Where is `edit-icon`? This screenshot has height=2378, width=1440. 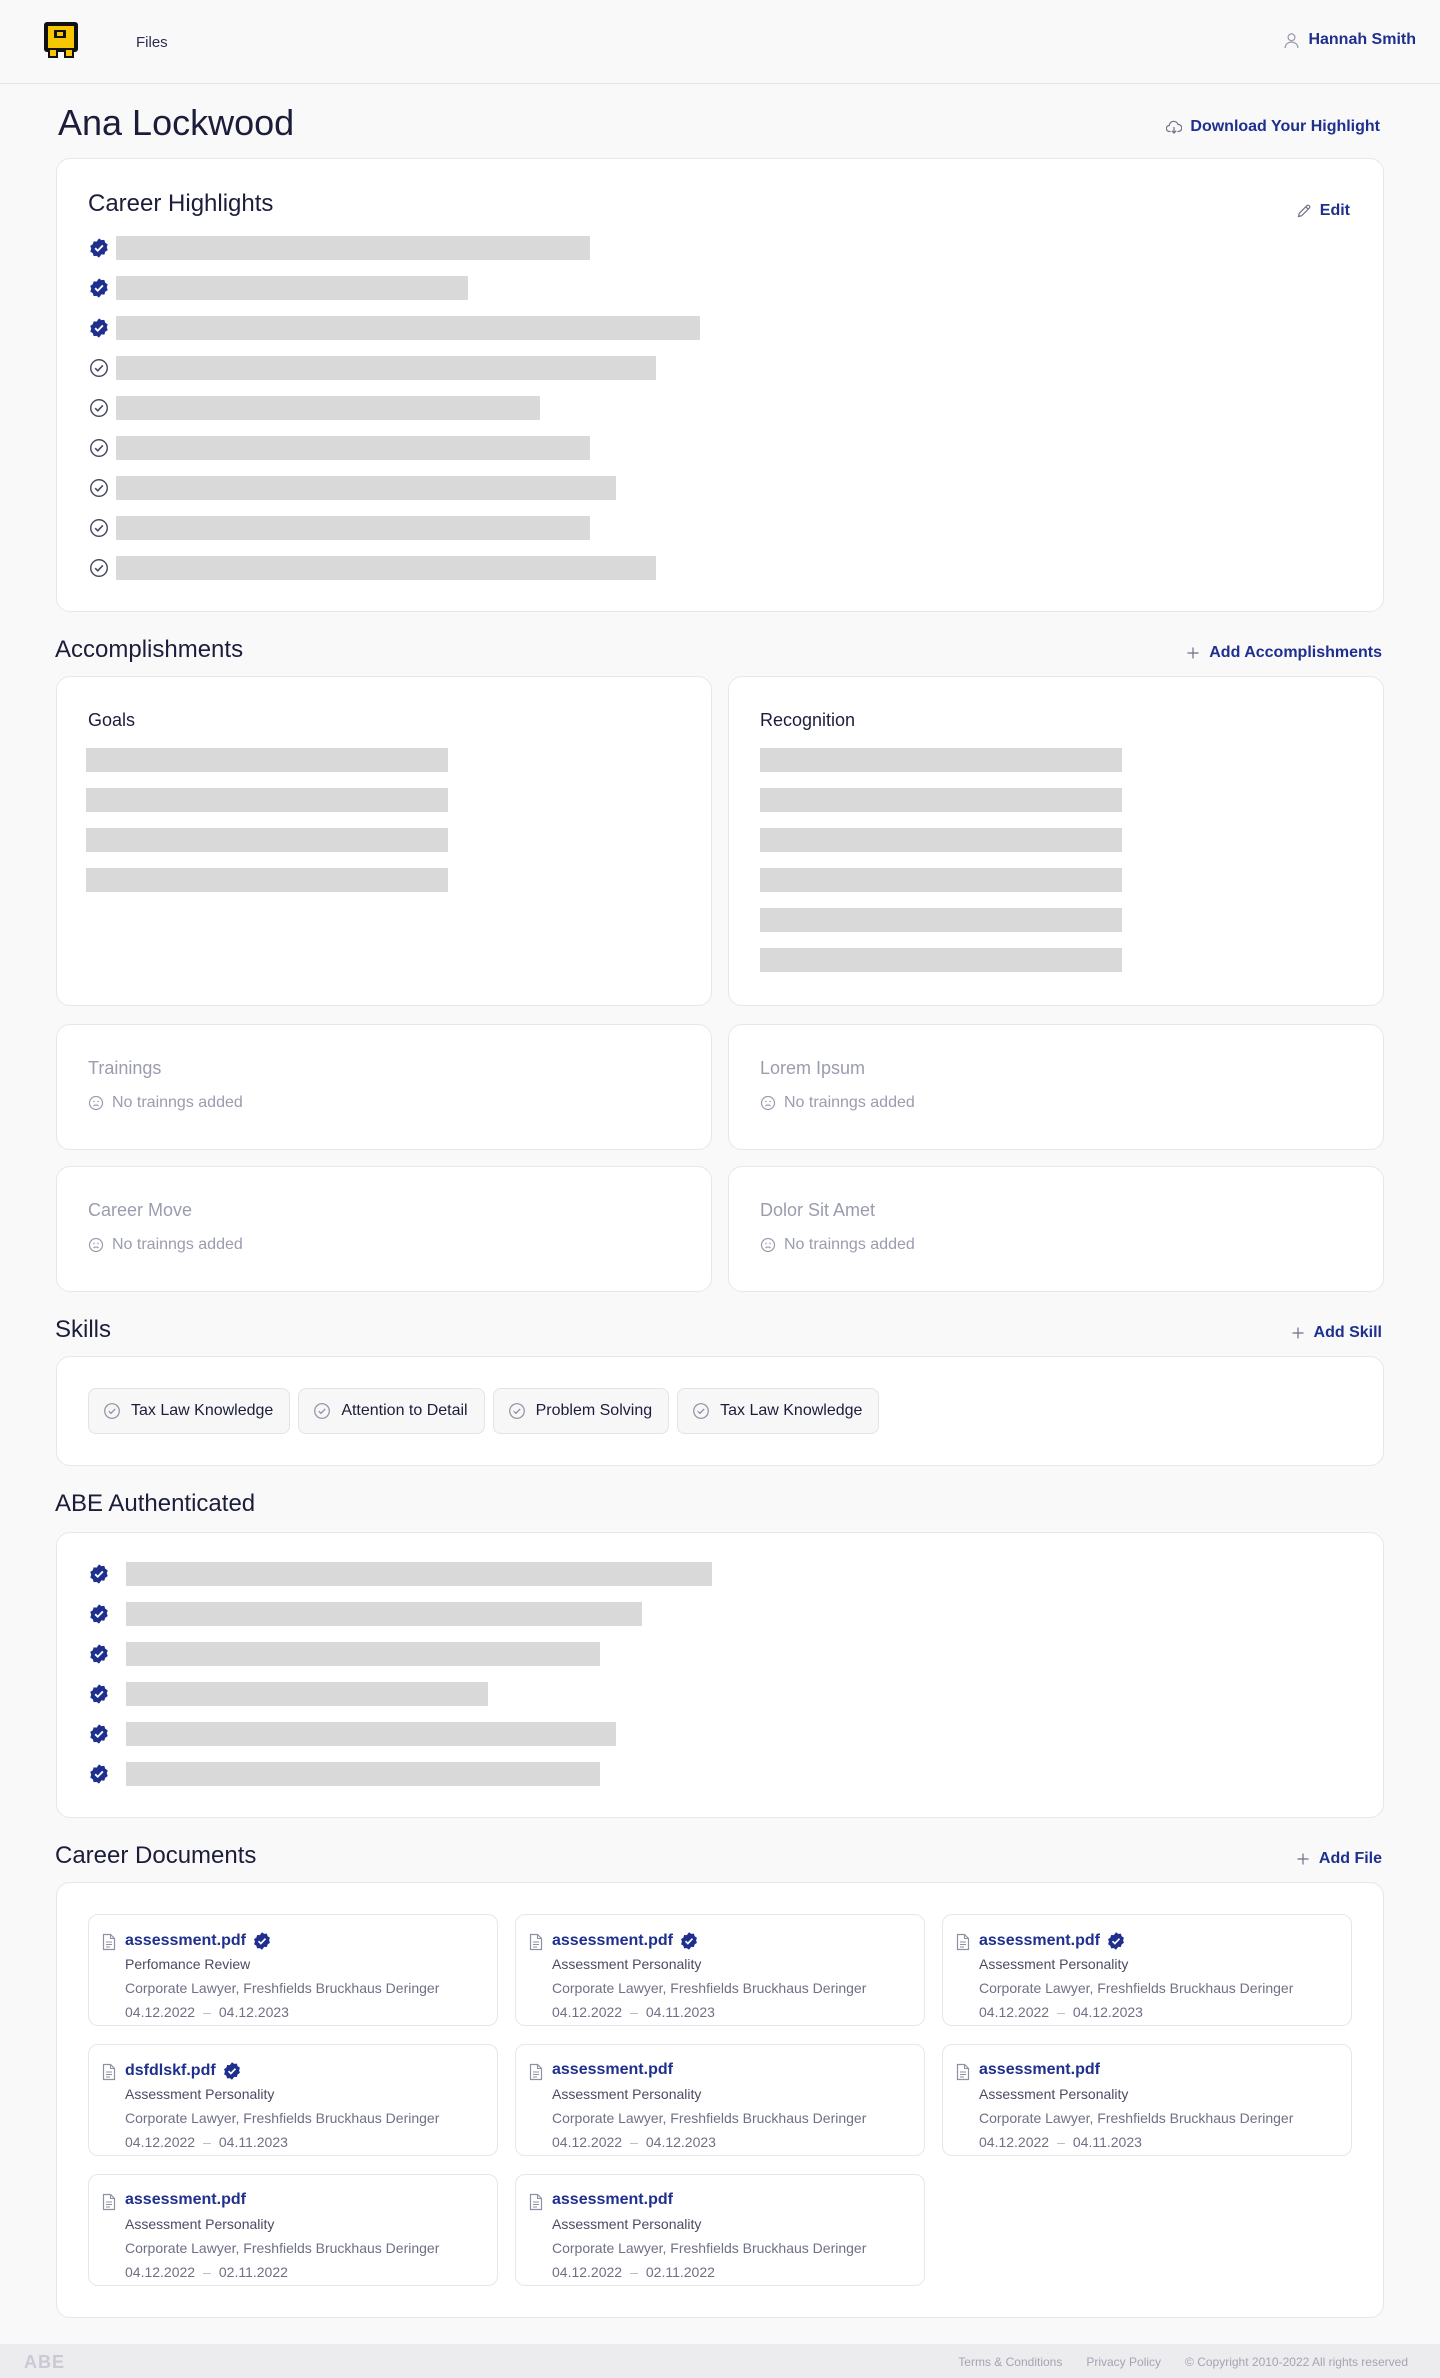
edit-icon is located at coordinates (1304, 211).